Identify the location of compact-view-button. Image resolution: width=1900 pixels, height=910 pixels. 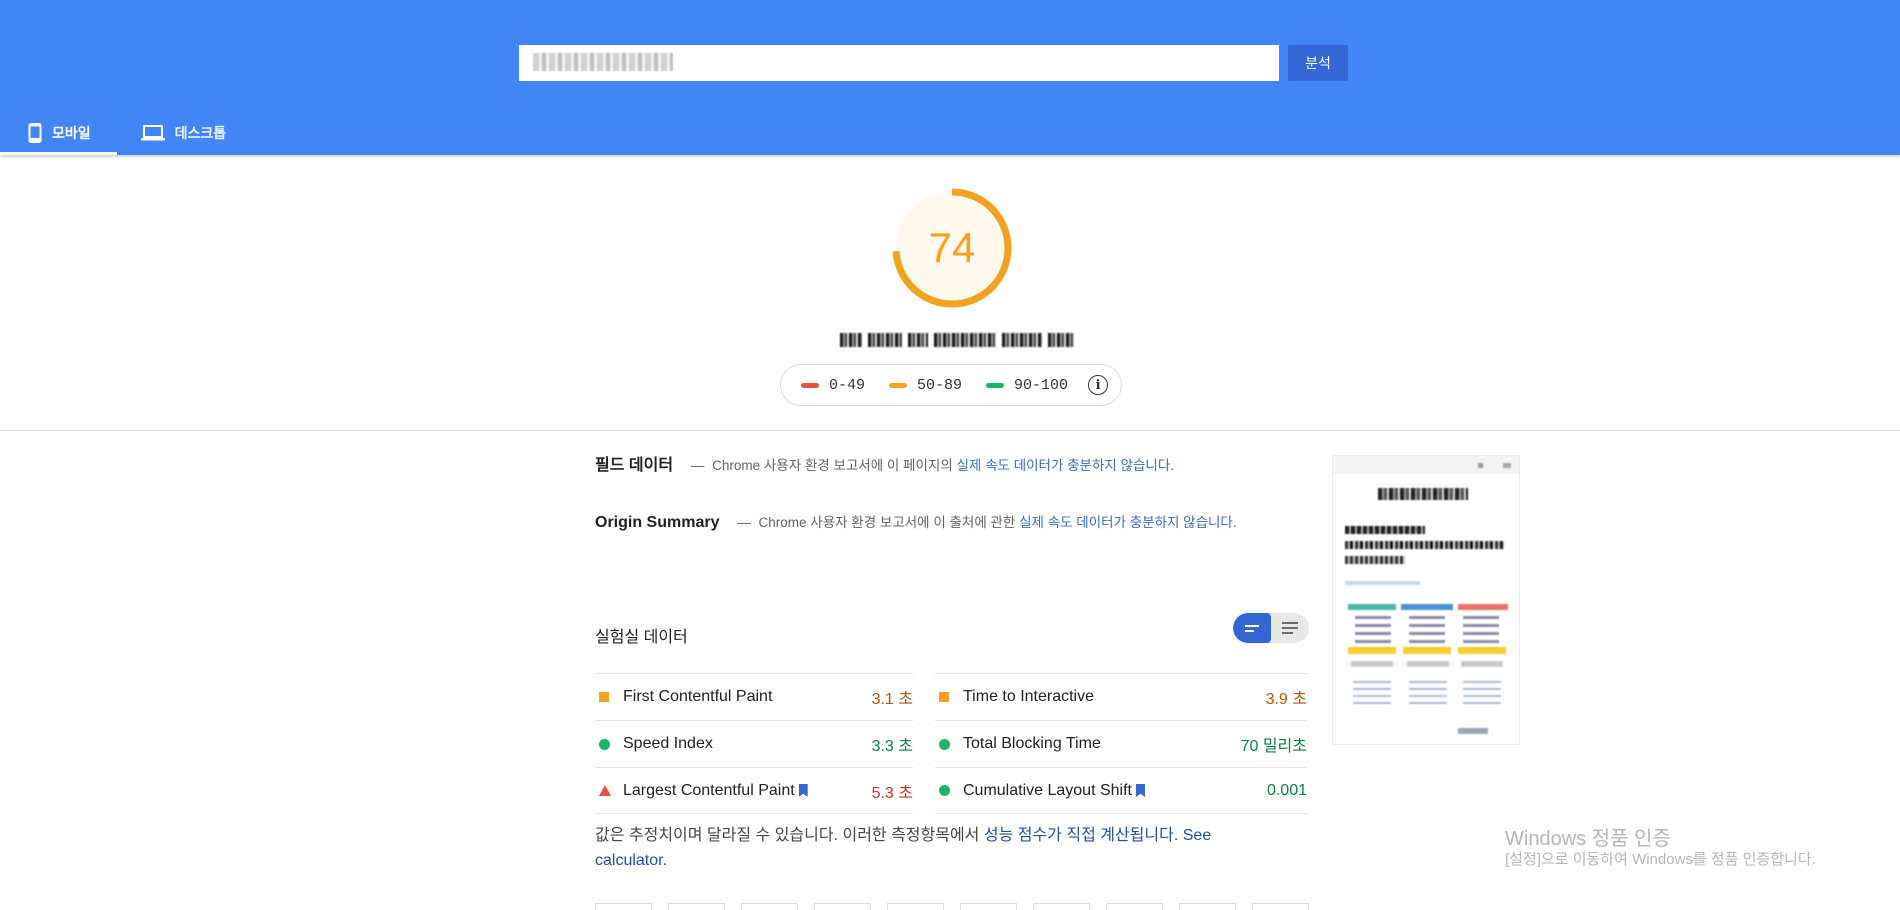
(1252, 628).